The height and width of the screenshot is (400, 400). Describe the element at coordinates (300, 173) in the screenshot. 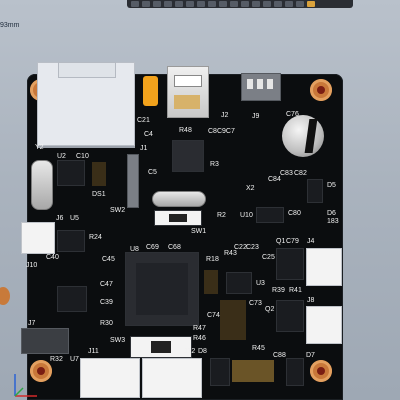

I see `designator-c82: C82` at that location.